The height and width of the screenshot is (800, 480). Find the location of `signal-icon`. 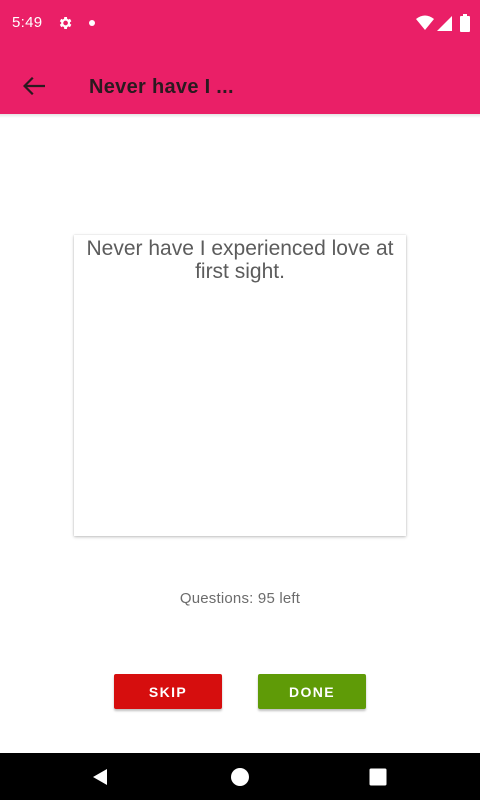

signal-icon is located at coordinates (444, 23).